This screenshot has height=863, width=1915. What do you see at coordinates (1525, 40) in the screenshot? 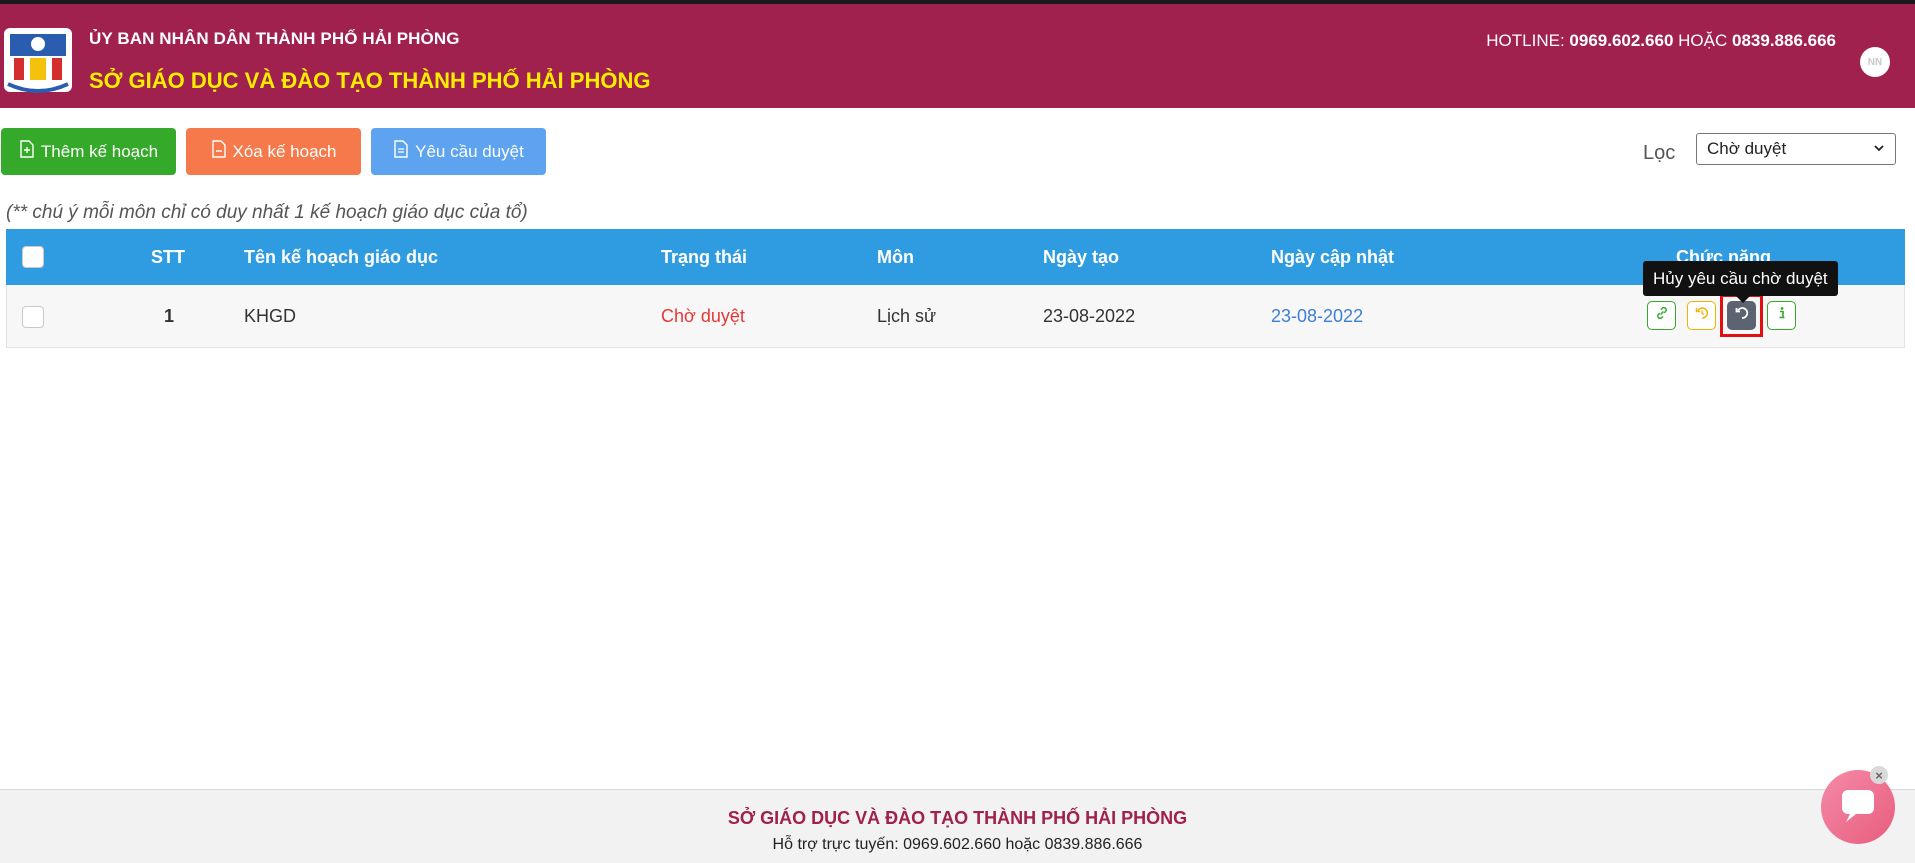
I see `hotline-label: HOTLINE:` at bounding box center [1525, 40].